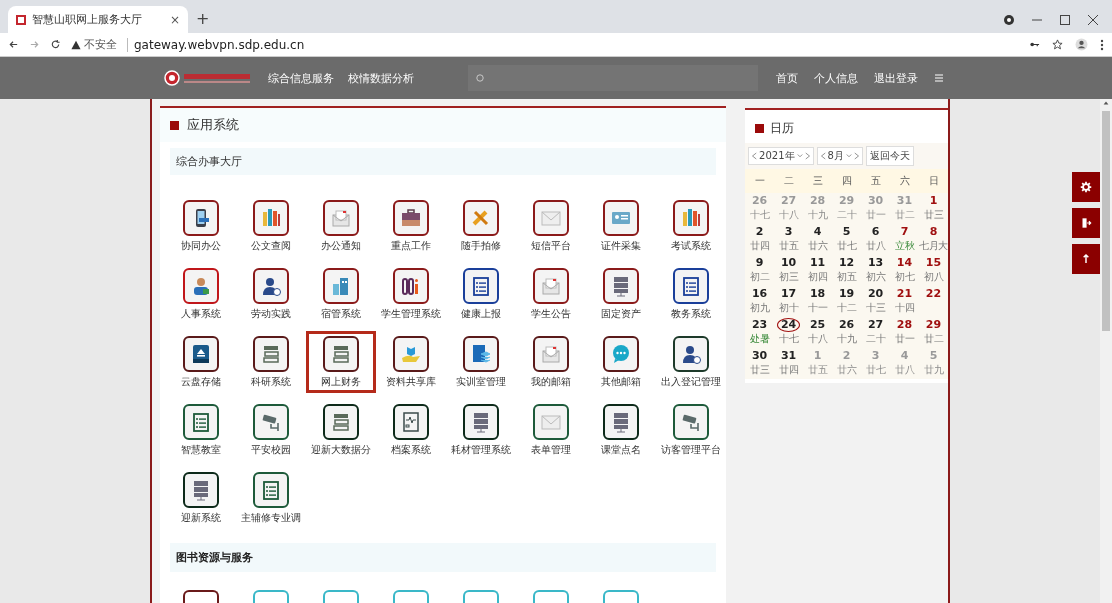 The width and height of the screenshot is (1112, 603). Describe the element at coordinates (481, 362) in the screenshot. I see `app-link: 实训室管理` at that location.